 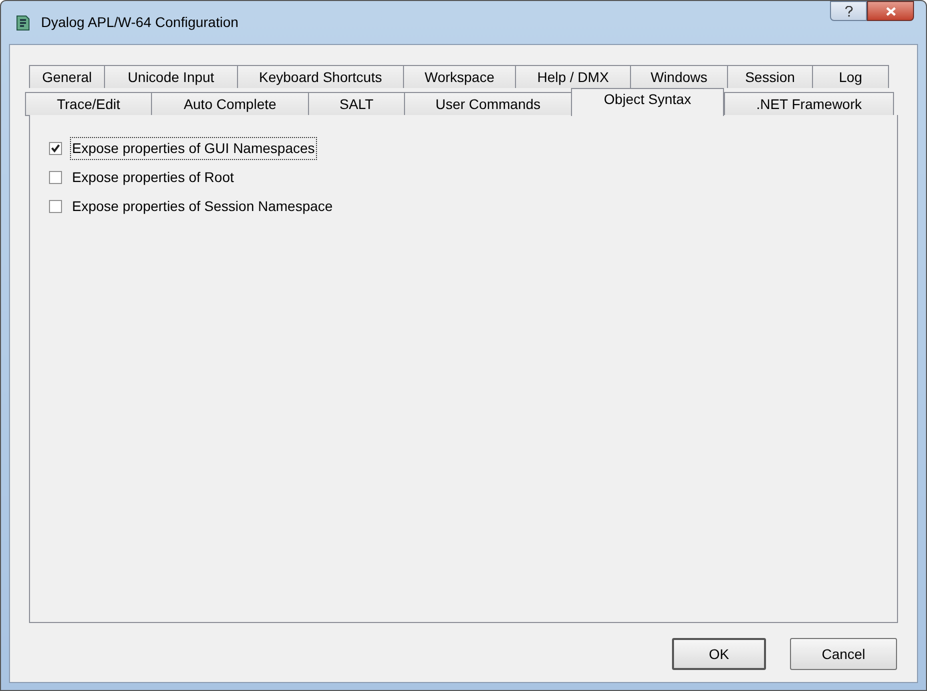 I want to click on tab: Auto Complete, so click(x=230, y=103).